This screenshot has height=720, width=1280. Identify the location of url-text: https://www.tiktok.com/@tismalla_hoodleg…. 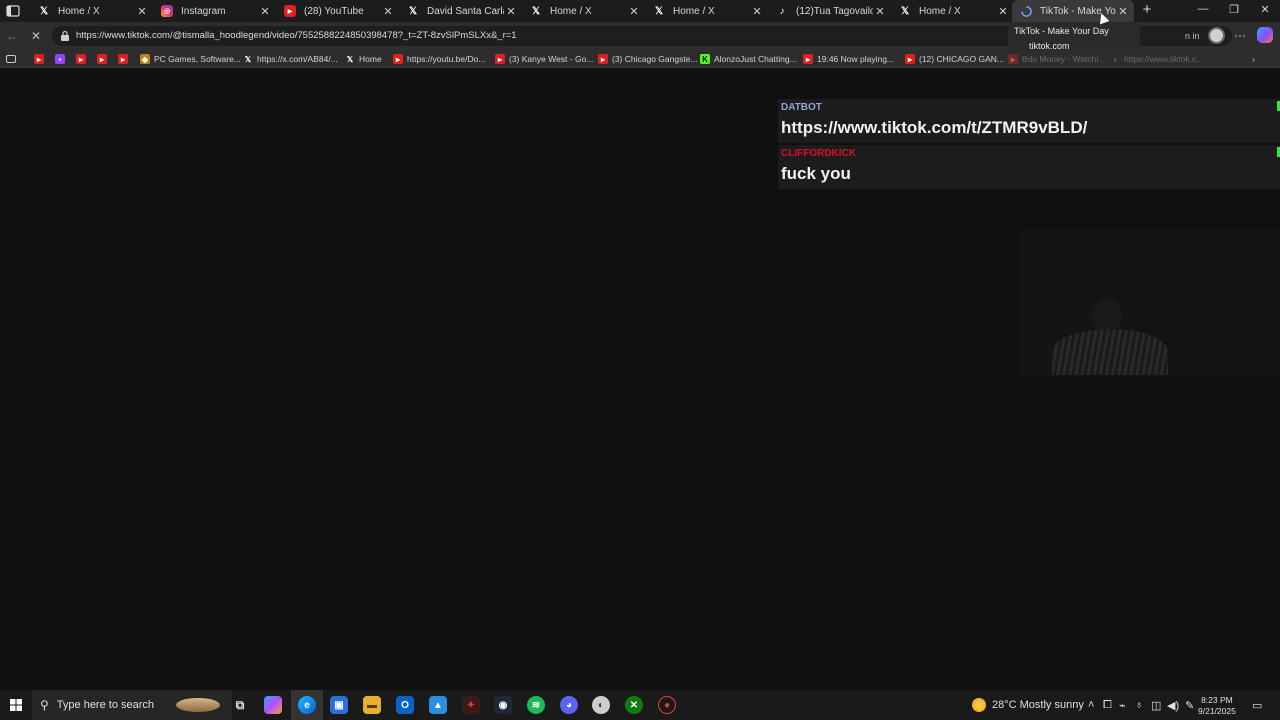
(296, 35).